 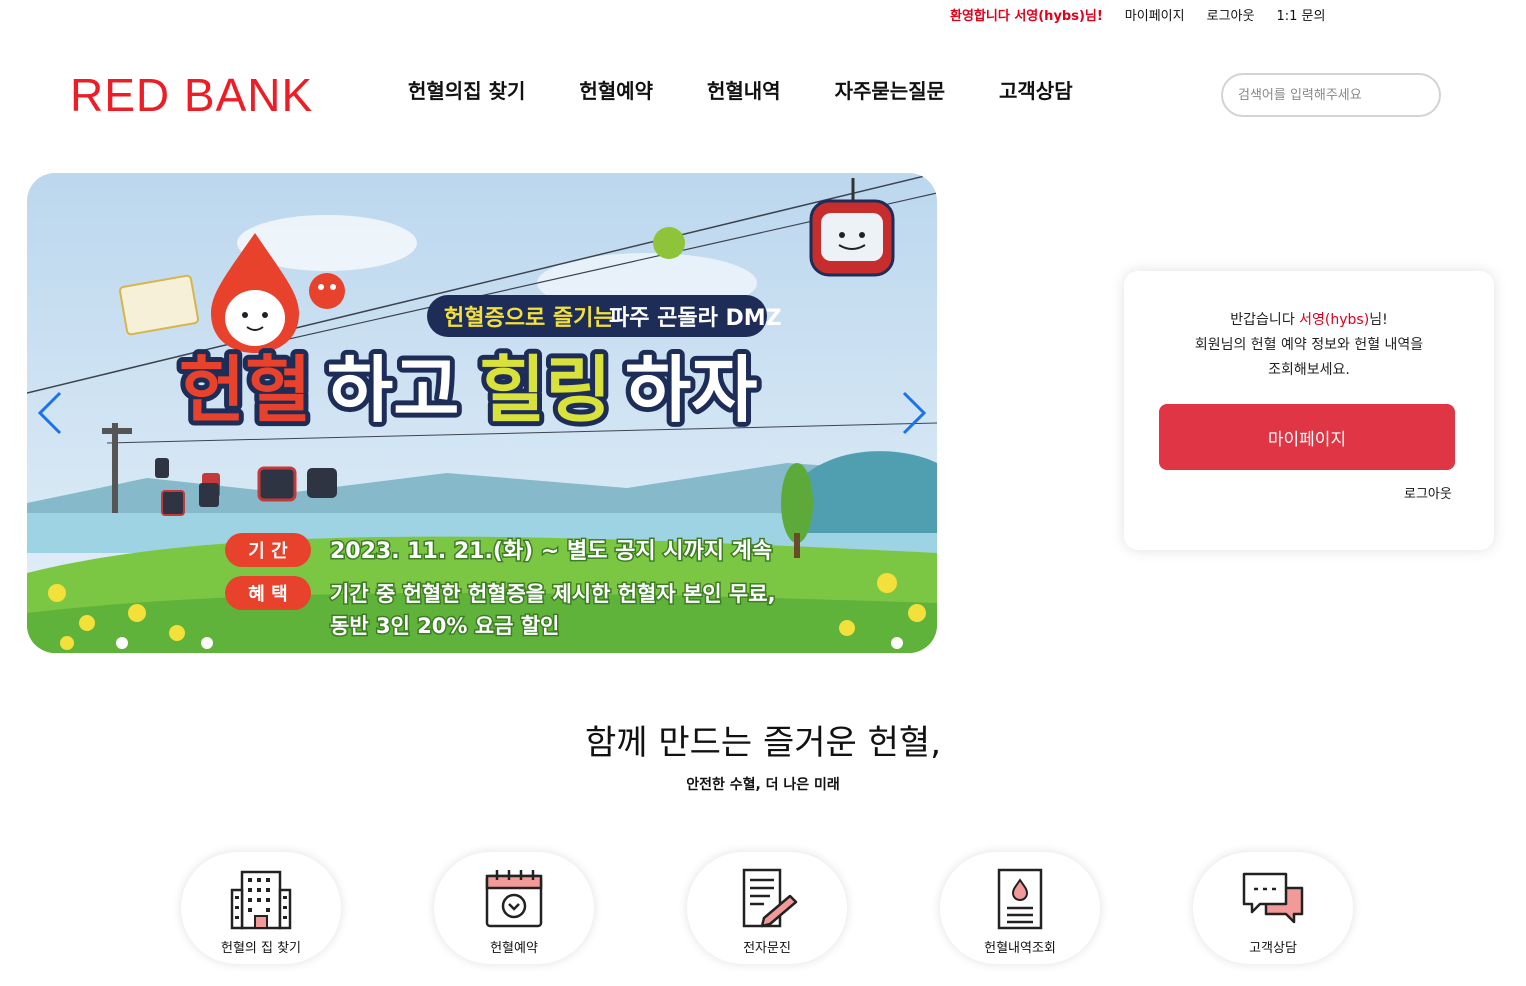 I want to click on member-name: 서영(hybs), so click(x=1334, y=320).